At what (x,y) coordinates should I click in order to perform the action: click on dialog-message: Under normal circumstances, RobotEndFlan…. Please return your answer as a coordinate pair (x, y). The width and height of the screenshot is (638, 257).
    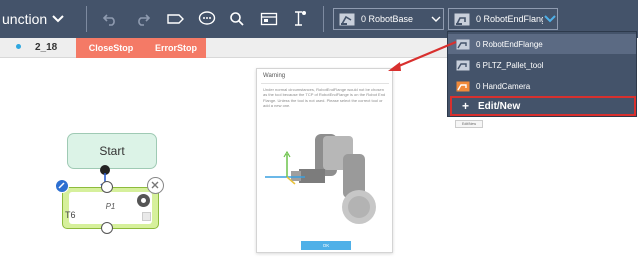
    Looking at the image, I should click on (324, 98).